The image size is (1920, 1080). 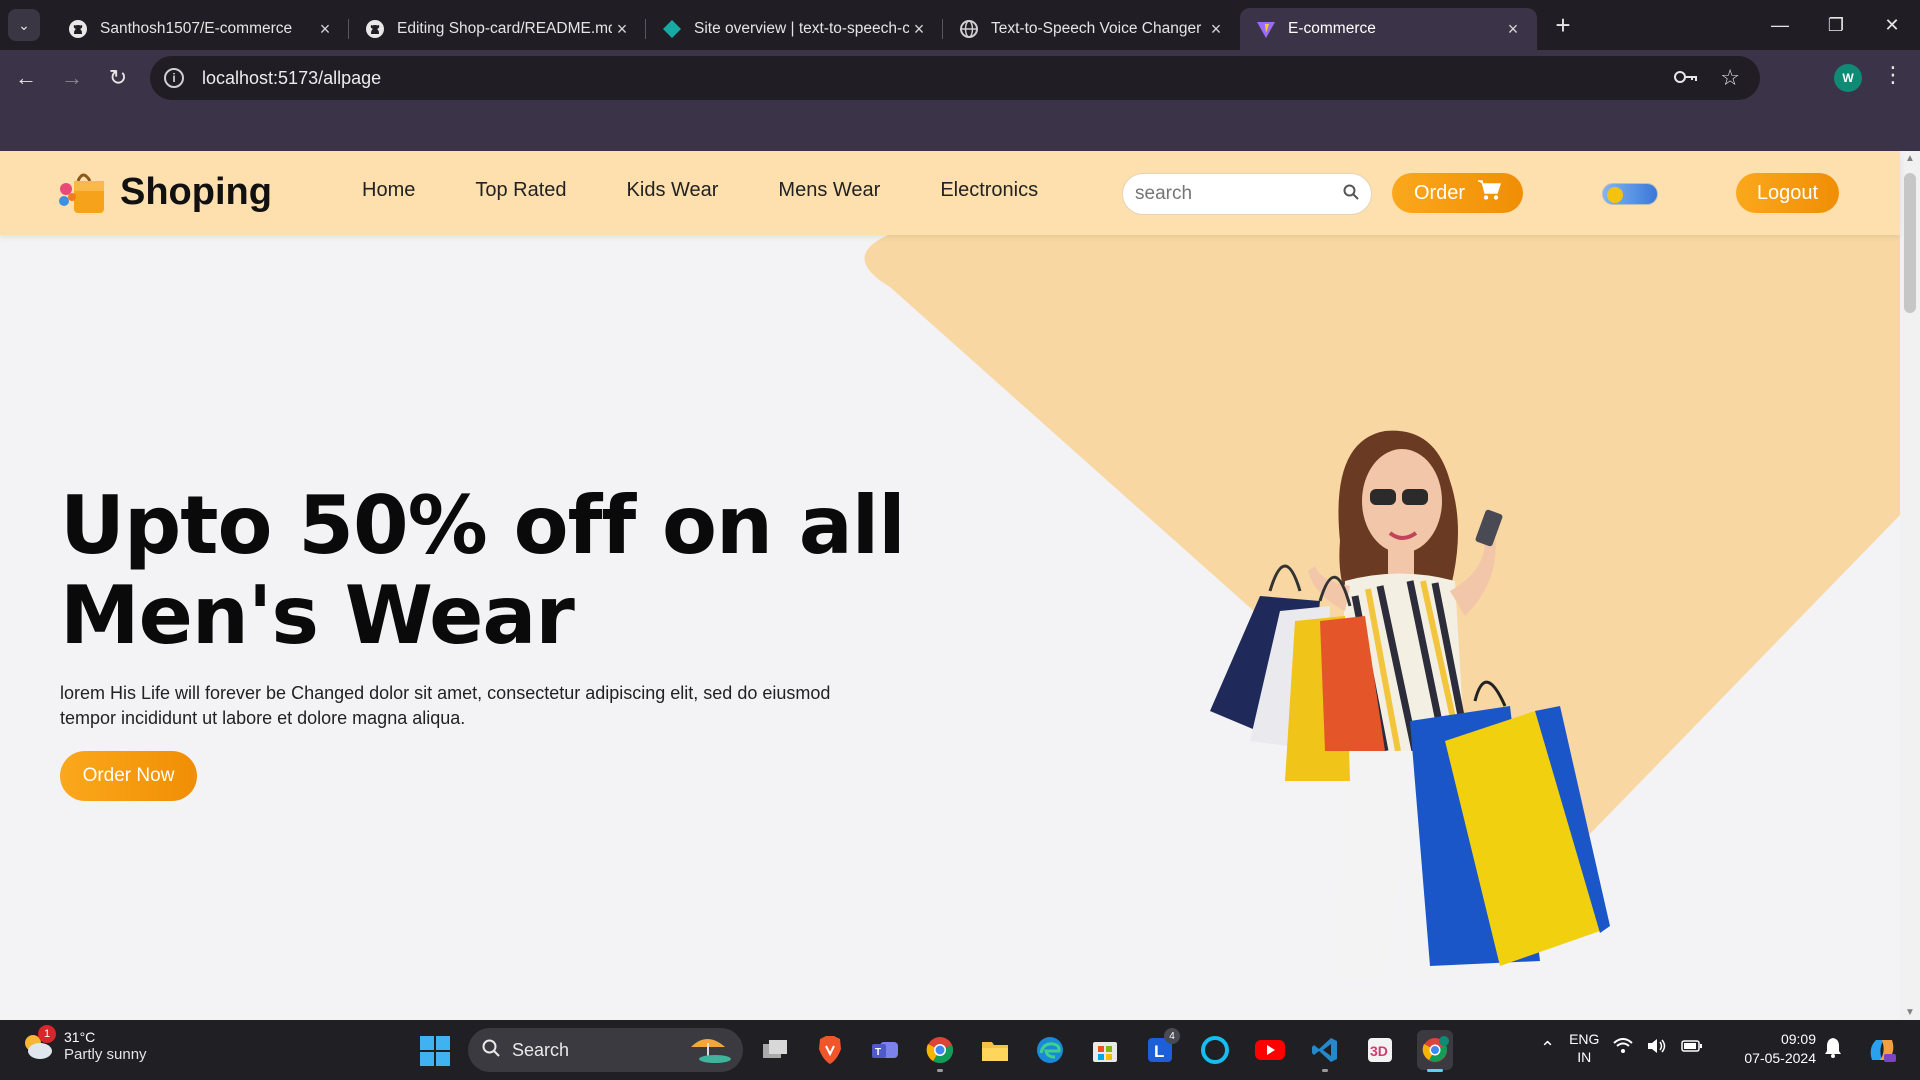 What do you see at coordinates (1848, 78) in the screenshot?
I see `profile-avatar: W` at bounding box center [1848, 78].